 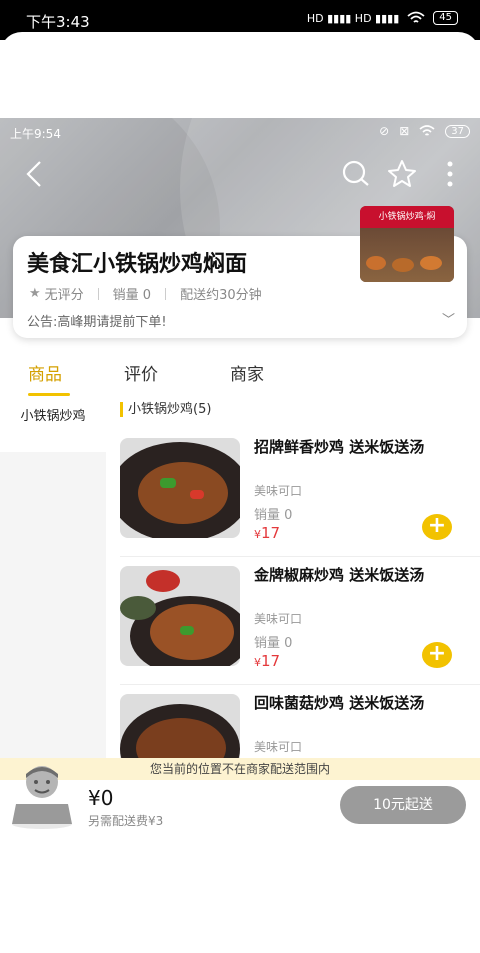 What do you see at coordinates (141, 372) in the screenshot?
I see `tab-reviews: 评价` at bounding box center [141, 372].